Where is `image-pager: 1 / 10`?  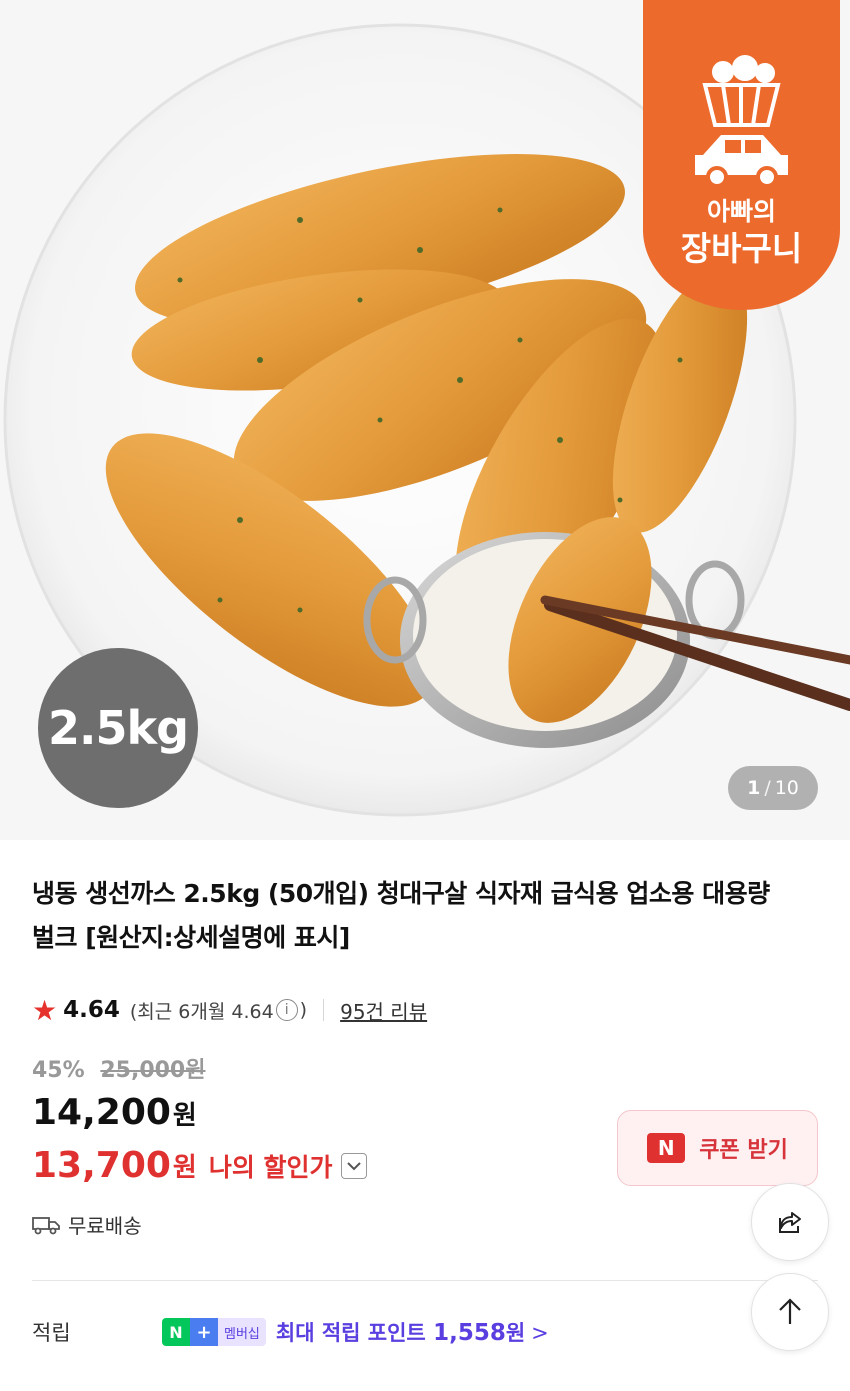 image-pager: 1 / 10 is located at coordinates (773, 788).